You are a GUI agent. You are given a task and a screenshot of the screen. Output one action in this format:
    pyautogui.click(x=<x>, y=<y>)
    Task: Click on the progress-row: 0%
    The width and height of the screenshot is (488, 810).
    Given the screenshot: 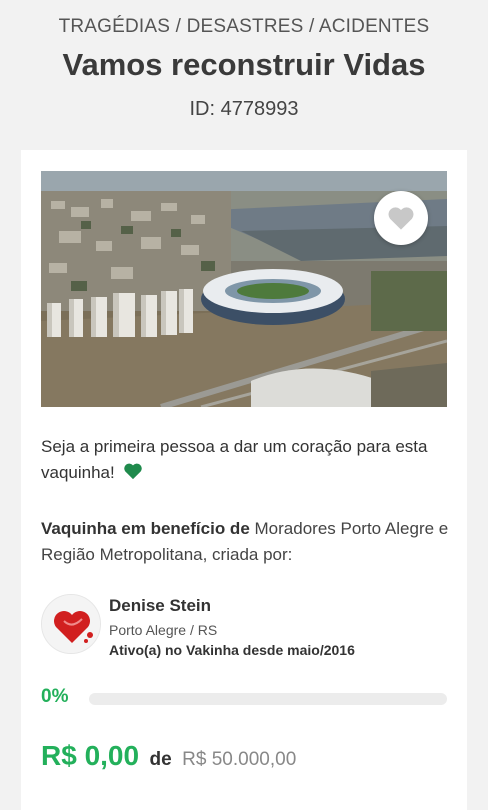 What is the action you would take?
    pyautogui.click(x=246, y=699)
    